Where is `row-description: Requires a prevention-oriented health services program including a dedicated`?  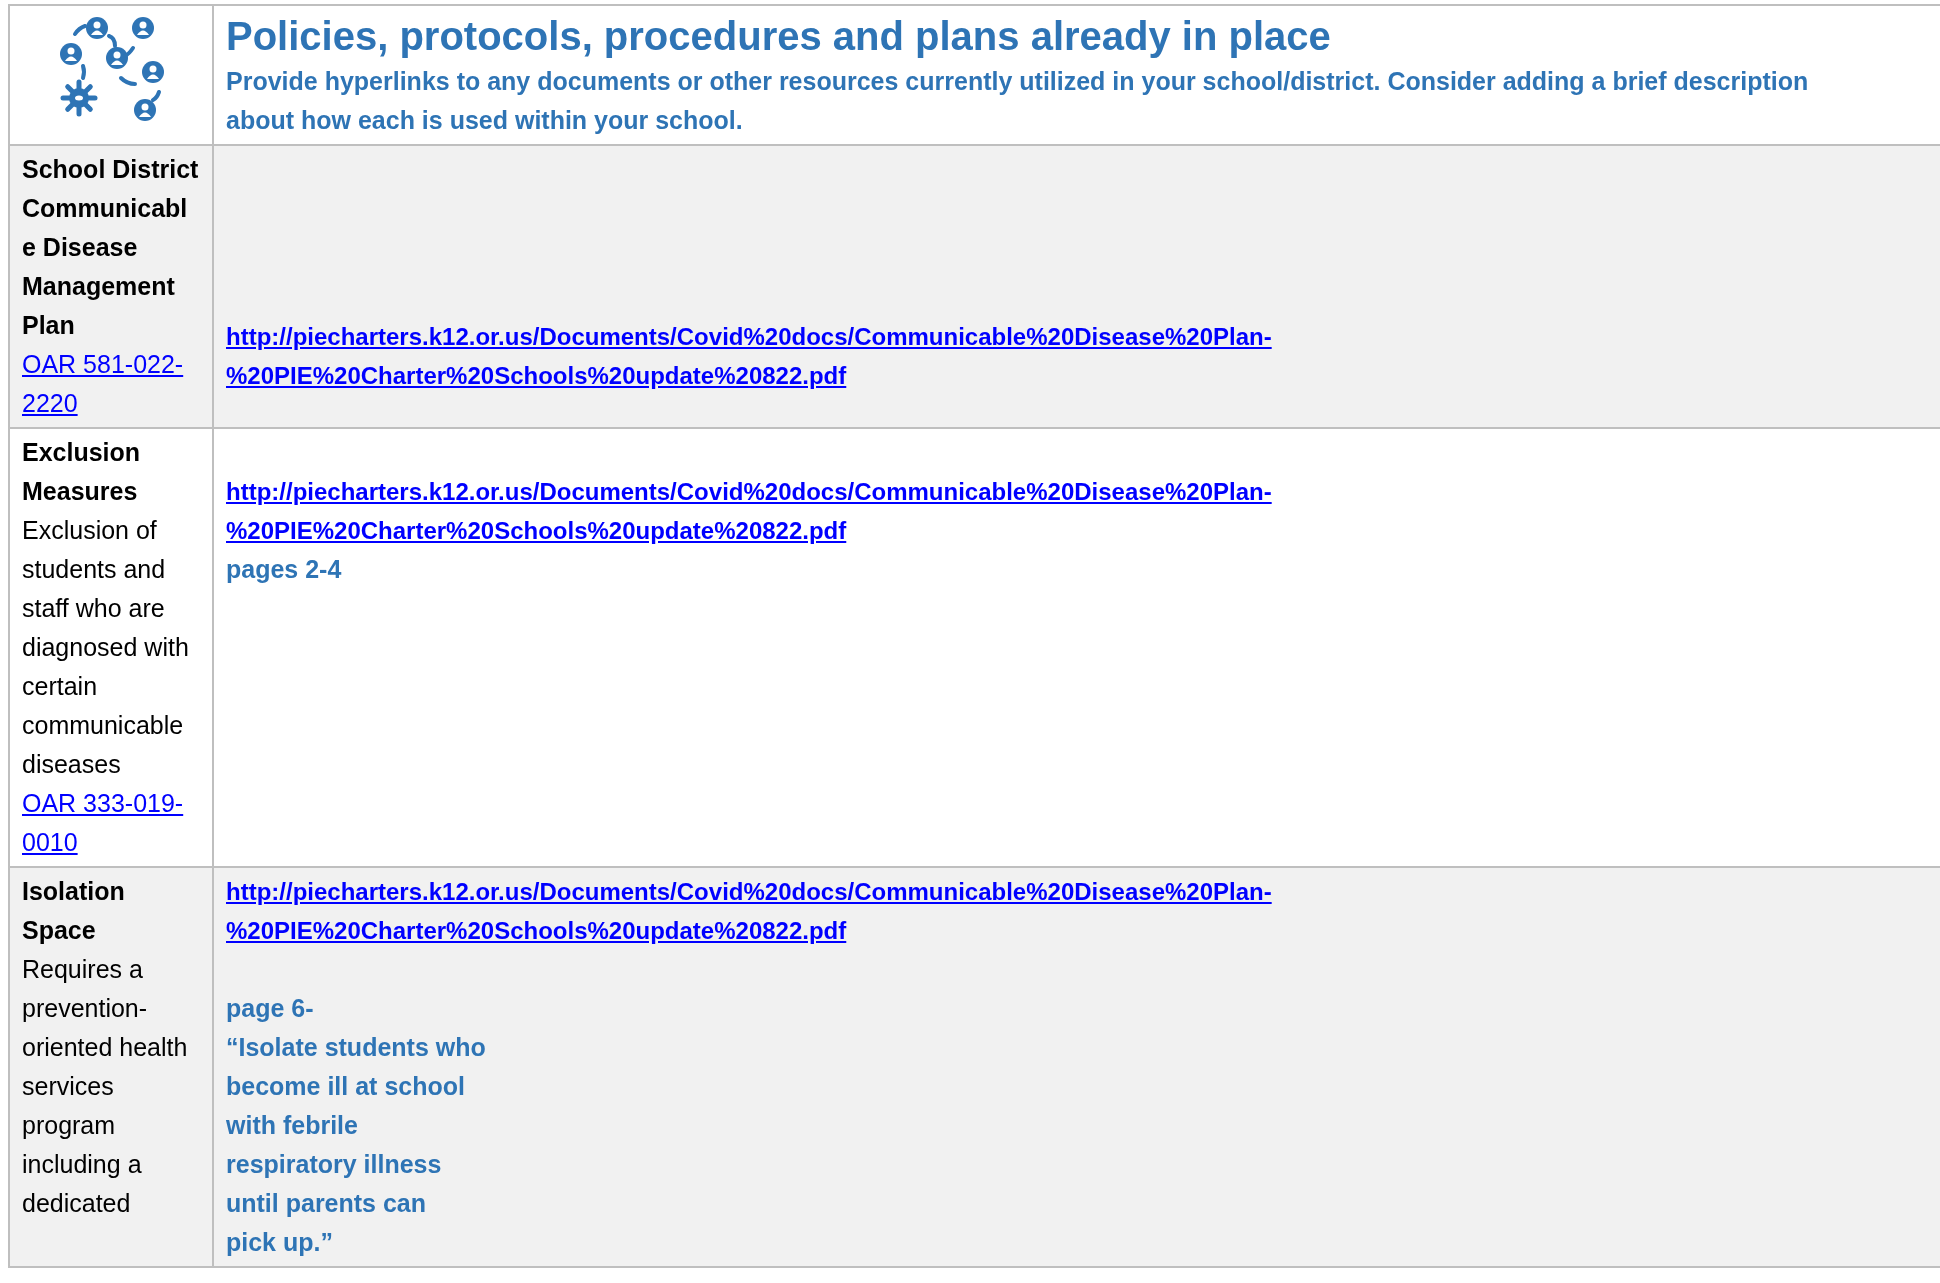 row-description: Requires a prevention-oriented health services program including a dedicated is located at coordinates (105, 1086).